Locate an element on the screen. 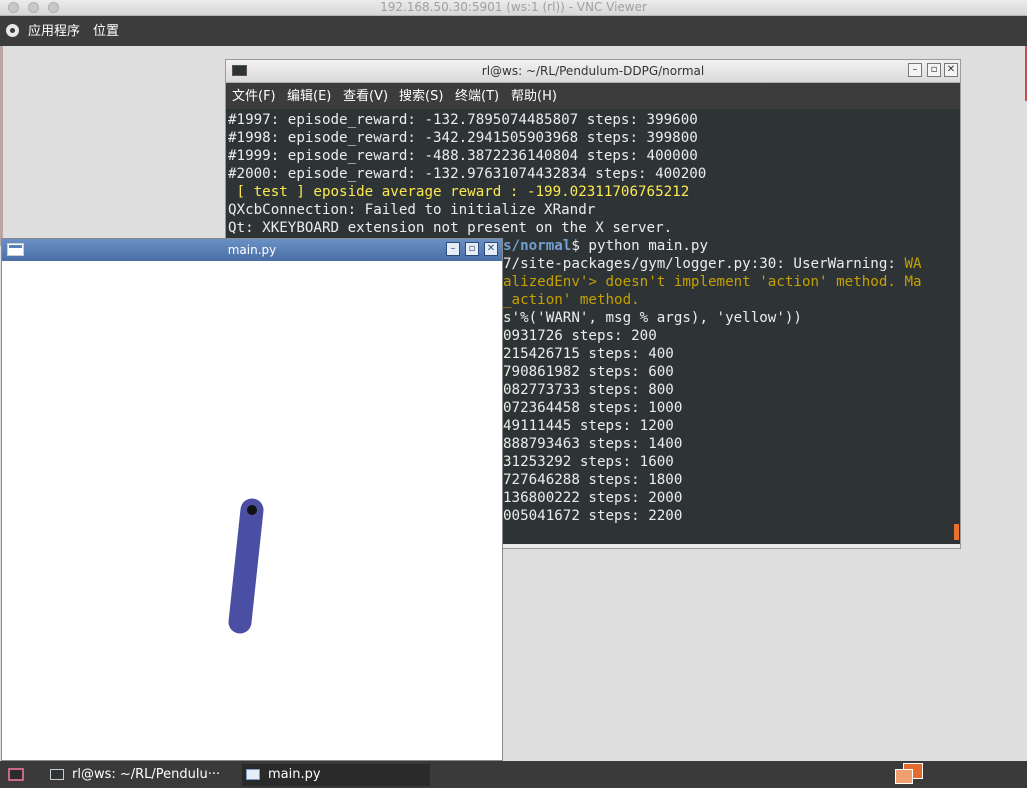 The height and width of the screenshot is (788, 1027). terminal-line: 0931726 steps: 200 is located at coordinates (580, 336).